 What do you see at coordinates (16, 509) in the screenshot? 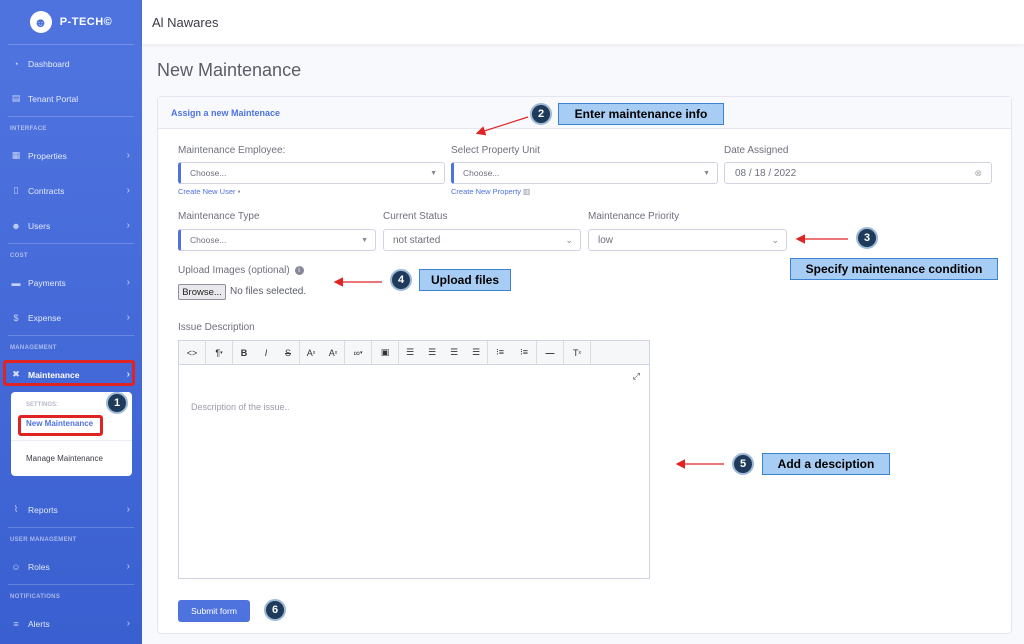
I see `chart-icon: ⌇` at bounding box center [16, 509].